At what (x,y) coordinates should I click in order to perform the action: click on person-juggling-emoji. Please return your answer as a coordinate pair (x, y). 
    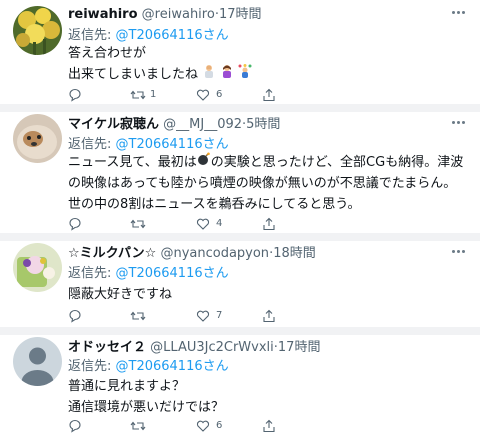
    Looking at the image, I should click on (245, 74).